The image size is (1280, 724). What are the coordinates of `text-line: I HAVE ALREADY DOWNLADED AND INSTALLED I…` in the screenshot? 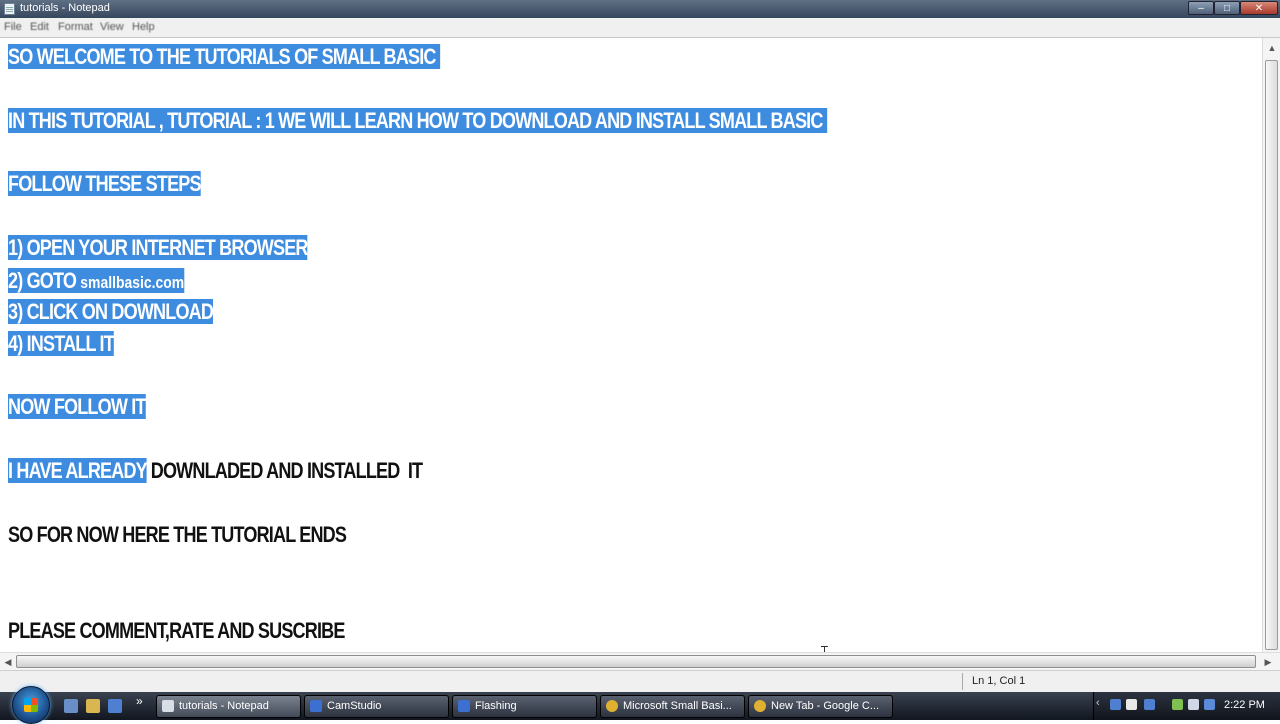 It's located at (215, 470).